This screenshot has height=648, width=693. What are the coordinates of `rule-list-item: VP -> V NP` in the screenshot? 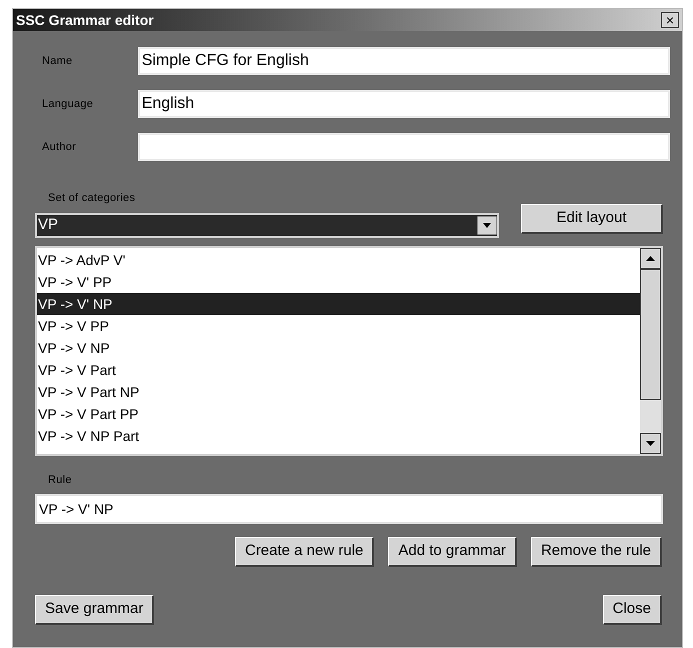 It's located at (338, 347).